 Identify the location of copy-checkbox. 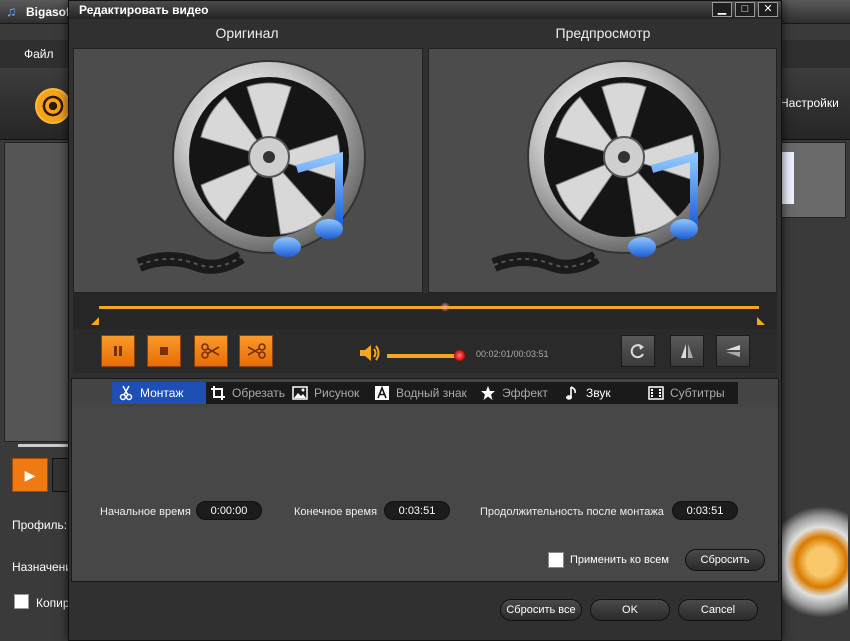
(21, 601).